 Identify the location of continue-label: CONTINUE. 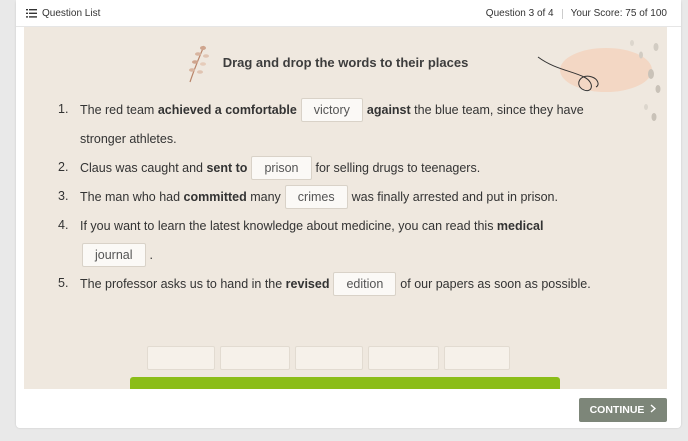
(617, 410).